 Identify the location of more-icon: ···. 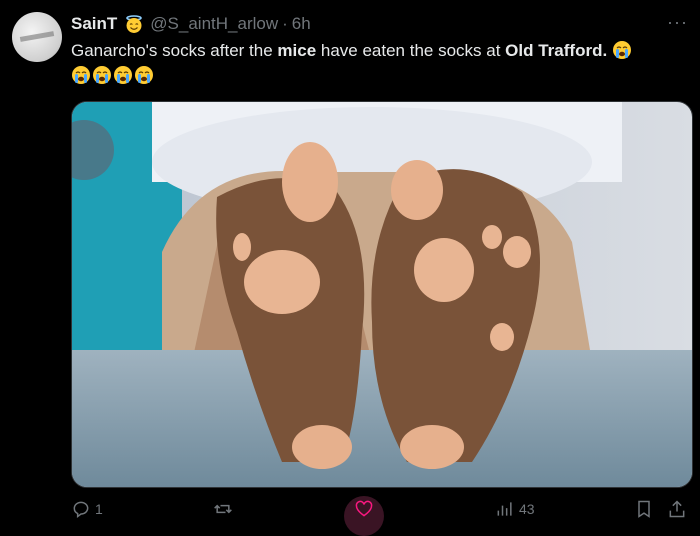
(677, 22).